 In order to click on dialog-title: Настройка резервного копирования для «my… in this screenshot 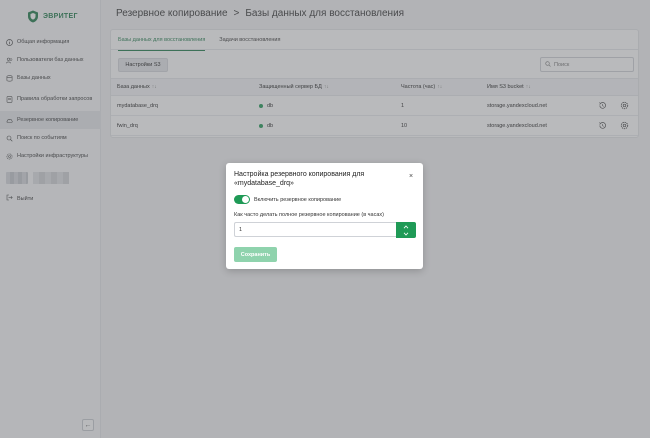, I will do `click(299, 179)`.